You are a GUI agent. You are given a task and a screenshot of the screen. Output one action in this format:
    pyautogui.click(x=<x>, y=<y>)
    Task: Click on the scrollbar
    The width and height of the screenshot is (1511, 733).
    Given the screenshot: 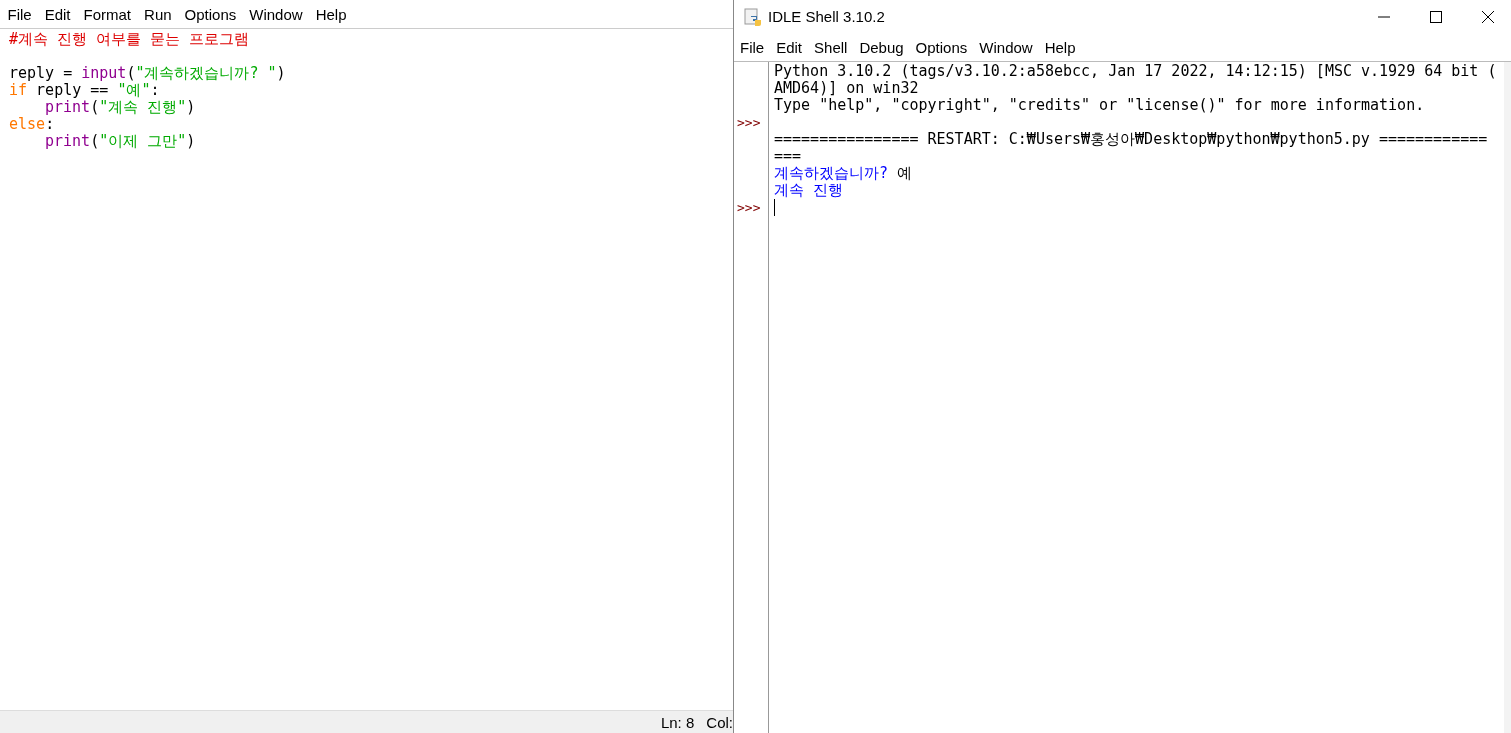 What is the action you would take?
    pyautogui.click(x=1507, y=397)
    